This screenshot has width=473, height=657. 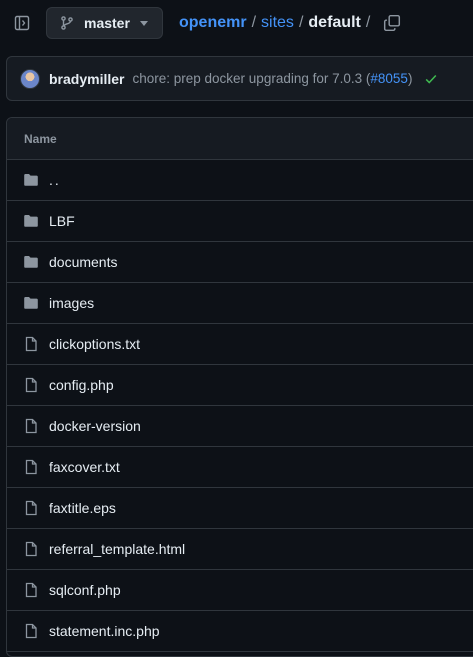 I want to click on table-row: statement.inc.php, so click(x=240, y=631).